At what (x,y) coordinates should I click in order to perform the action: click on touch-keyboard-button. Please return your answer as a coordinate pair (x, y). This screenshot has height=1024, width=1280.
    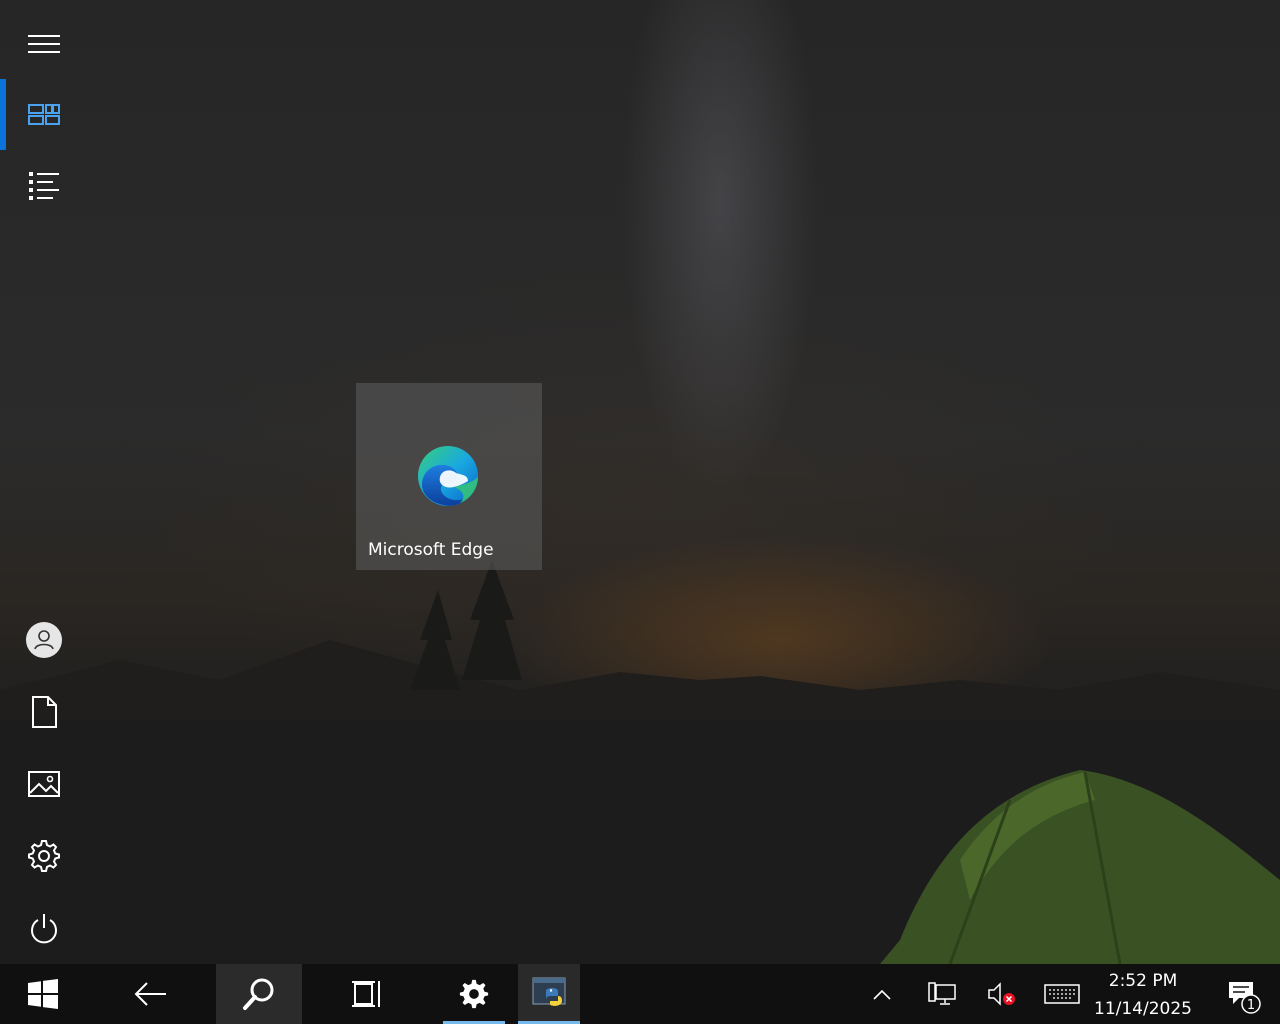
    Looking at the image, I should click on (1062, 994).